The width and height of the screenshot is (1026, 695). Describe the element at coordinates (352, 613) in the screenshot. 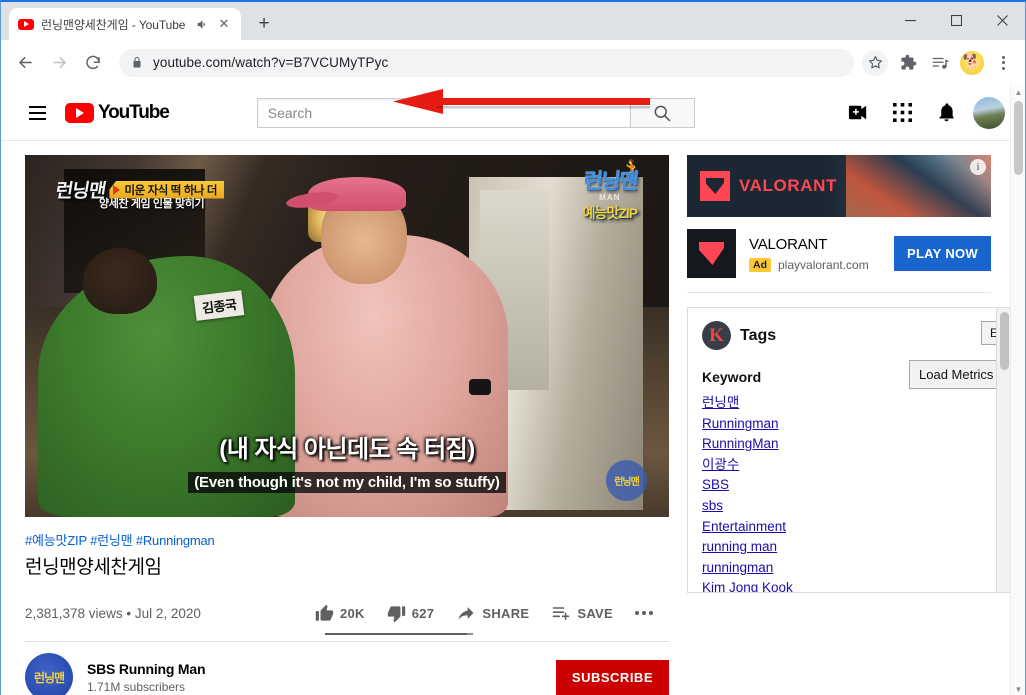

I see `like-count: 20K` at that location.